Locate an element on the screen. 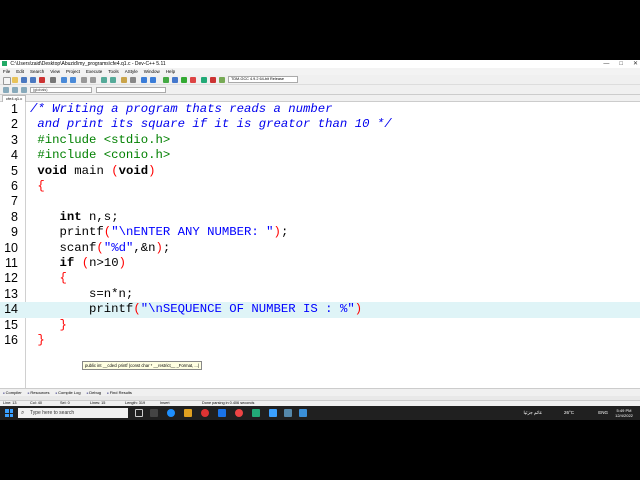 This screenshot has width=640, height=480. line-number: 7 is located at coordinates (14, 201).